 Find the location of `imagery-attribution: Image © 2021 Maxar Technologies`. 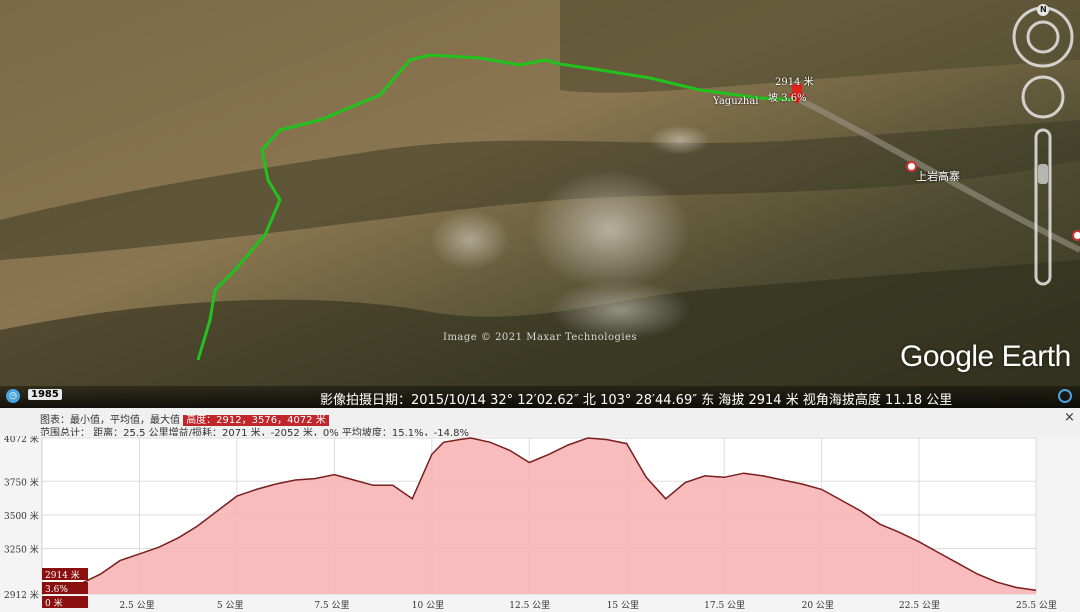

imagery-attribution: Image © 2021 Maxar Technologies is located at coordinates (540, 337).